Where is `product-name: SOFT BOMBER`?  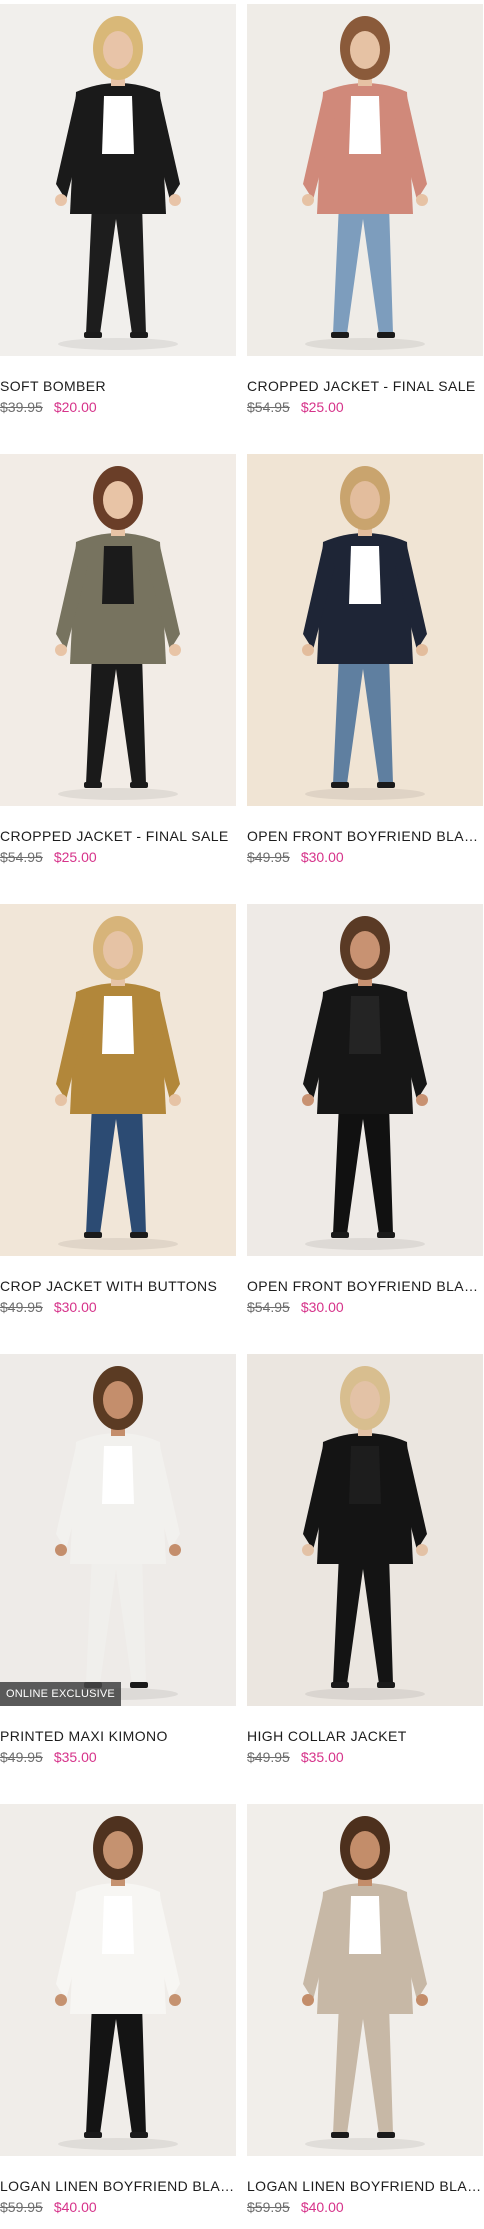 product-name: SOFT BOMBER is located at coordinates (118, 386).